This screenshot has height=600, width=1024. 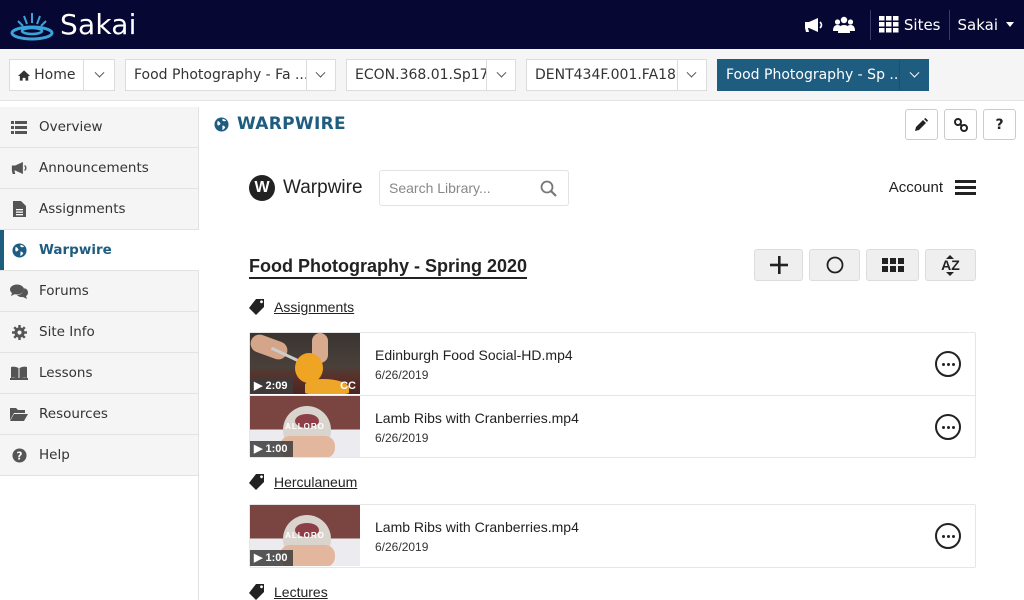 I want to click on site-tab-label: Home, so click(x=55, y=75).